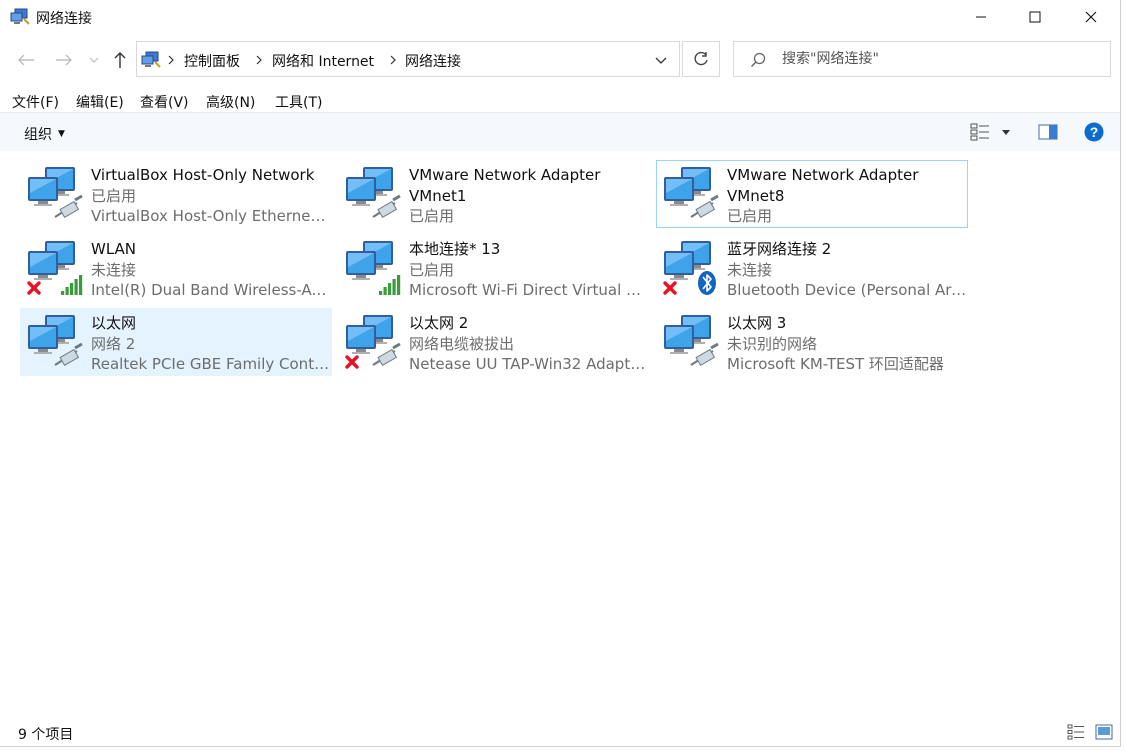 The image size is (1126, 752). What do you see at coordinates (38, 135) in the screenshot?
I see `organize-label: 组织` at bounding box center [38, 135].